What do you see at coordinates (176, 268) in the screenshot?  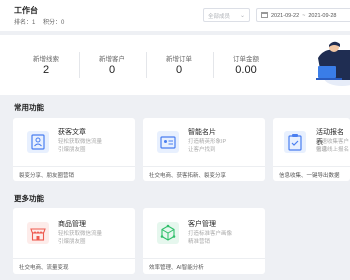 I see `card-tags: 效率管理、AI智能分析` at bounding box center [176, 268].